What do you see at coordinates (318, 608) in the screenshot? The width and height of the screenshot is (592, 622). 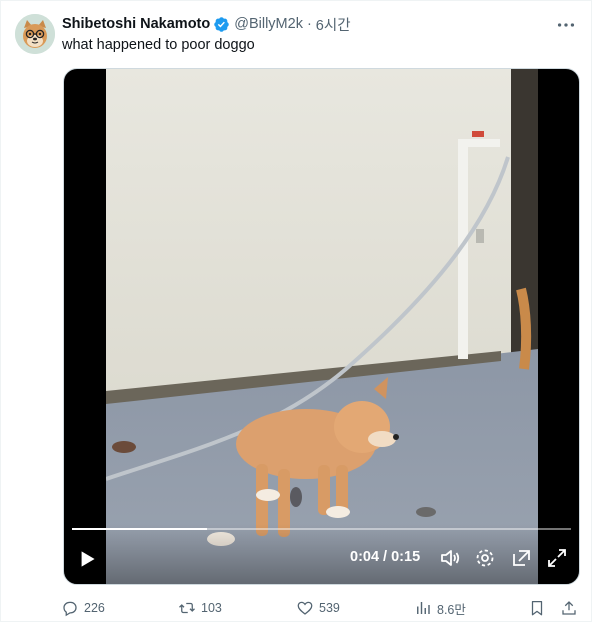 I see `like-button: 539` at bounding box center [318, 608].